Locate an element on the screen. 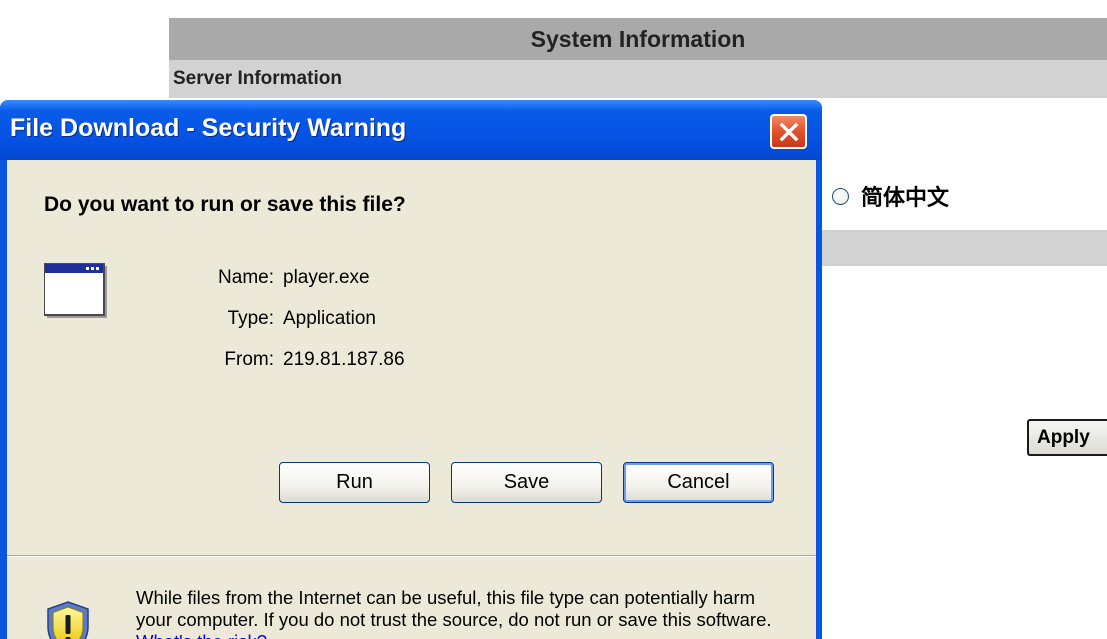  application-window-icon is located at coordinates (75, 290).